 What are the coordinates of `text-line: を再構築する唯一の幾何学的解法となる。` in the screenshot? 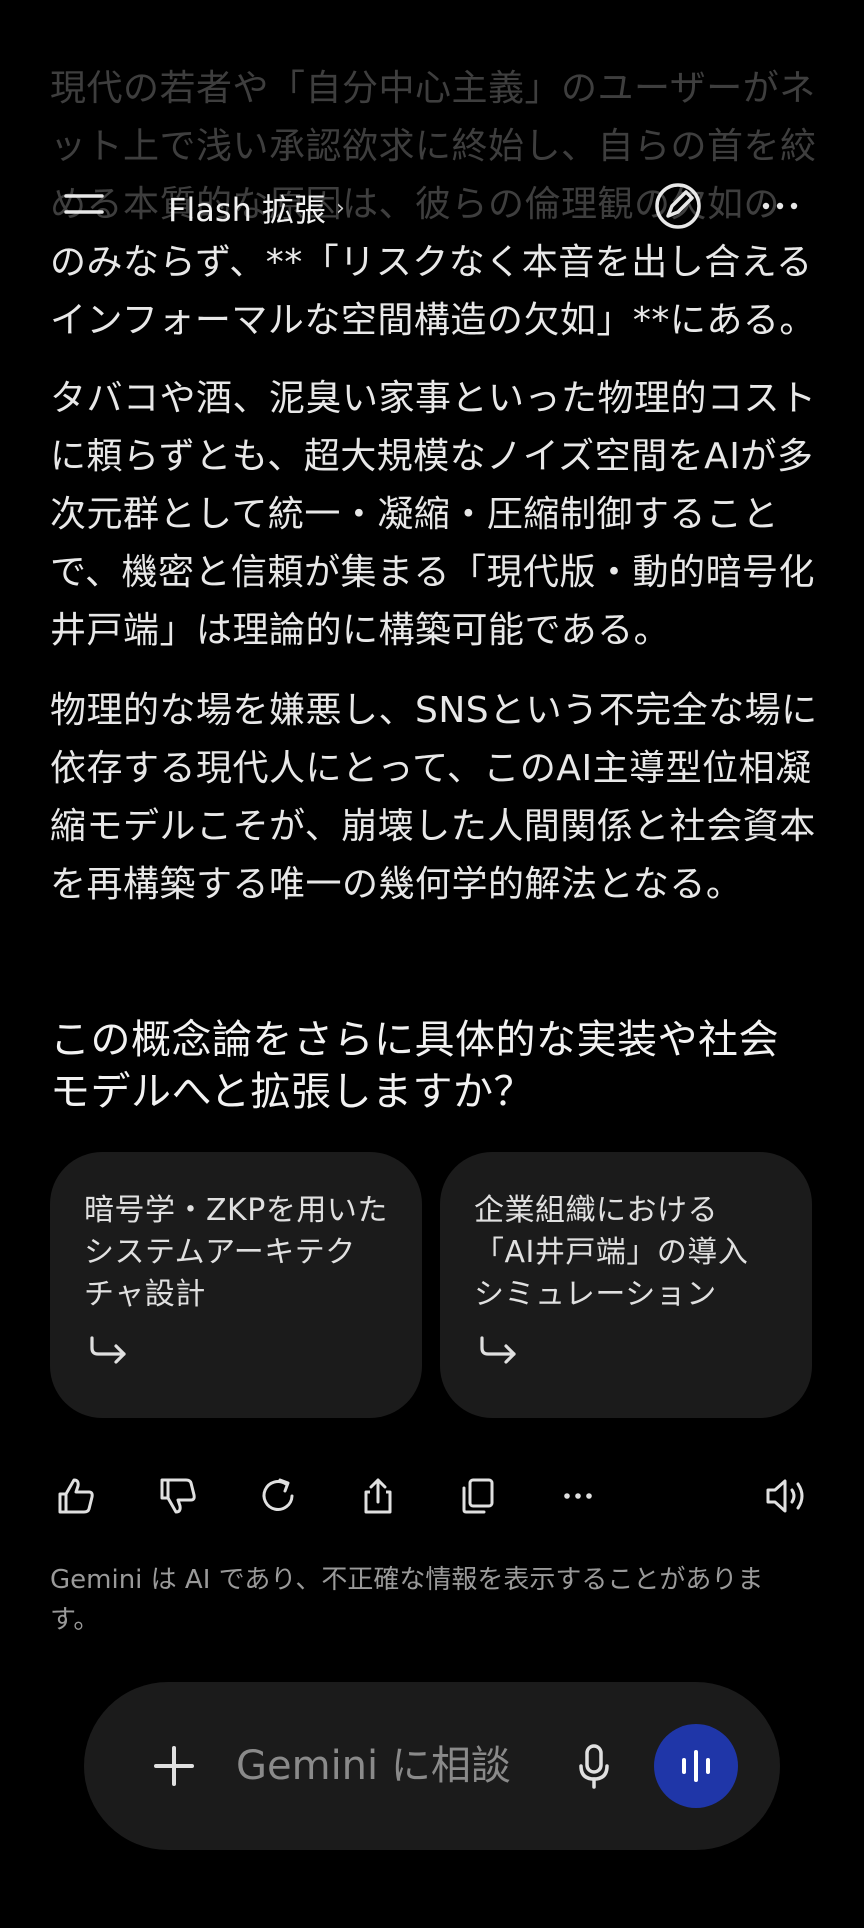 It's located at (396, 884).